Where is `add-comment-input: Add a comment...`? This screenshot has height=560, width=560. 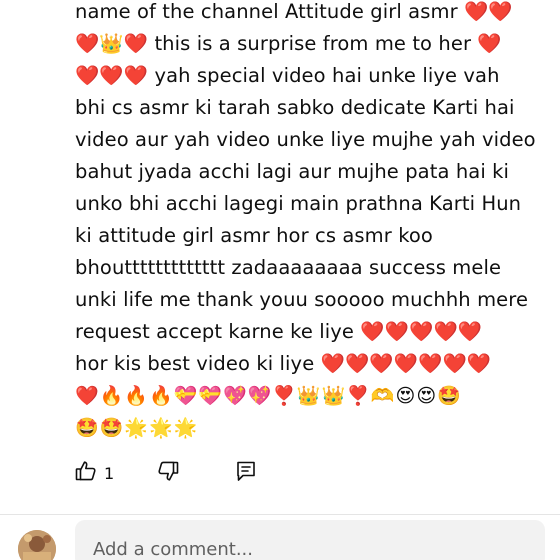 add-comment-input: Add a comment... is located at coordinates (310, 540).